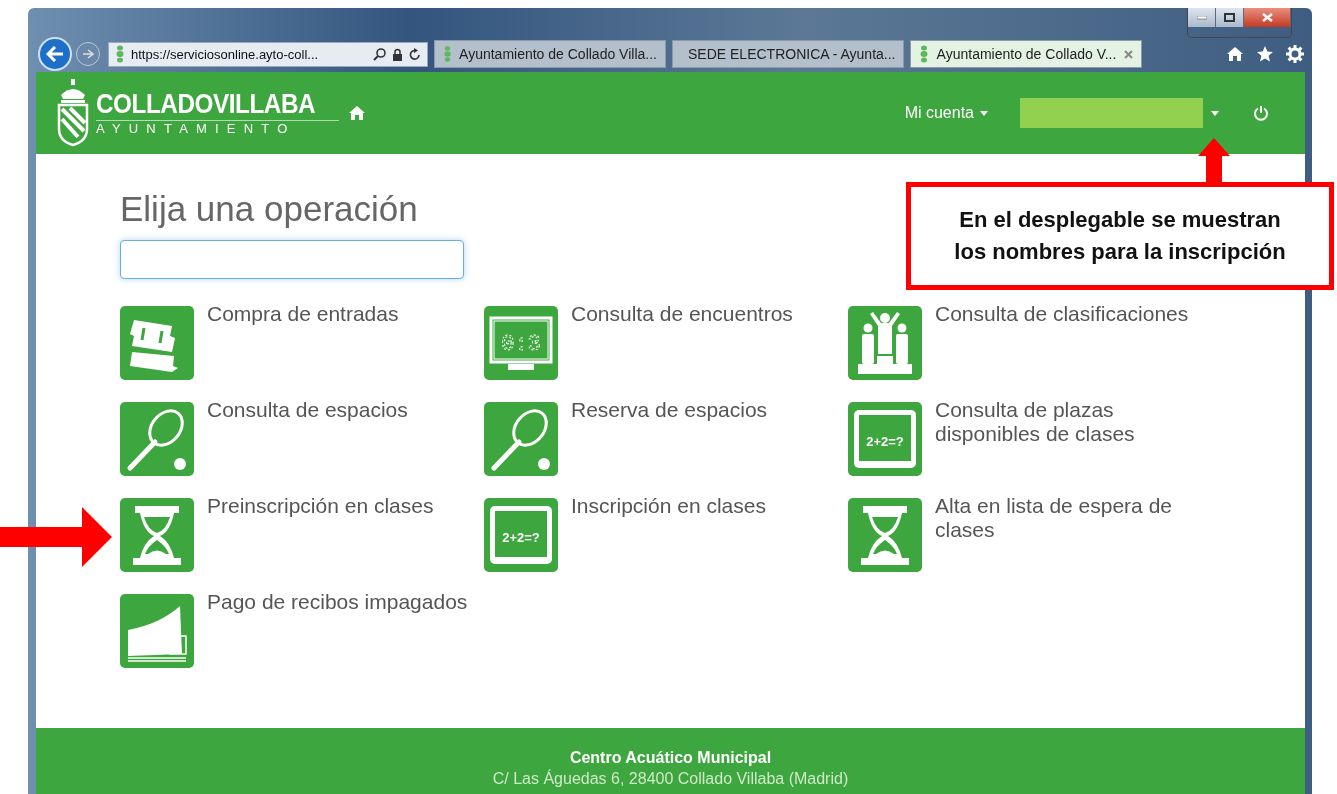  Describe the element at coordinates (73, 113) in the screenshot. I see `crest-logo-icon` at that location.